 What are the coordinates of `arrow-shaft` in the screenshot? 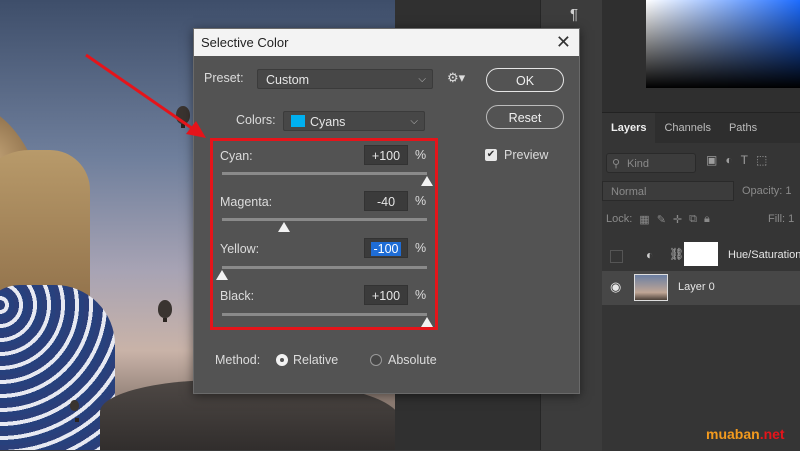 It's located at (141, 93).